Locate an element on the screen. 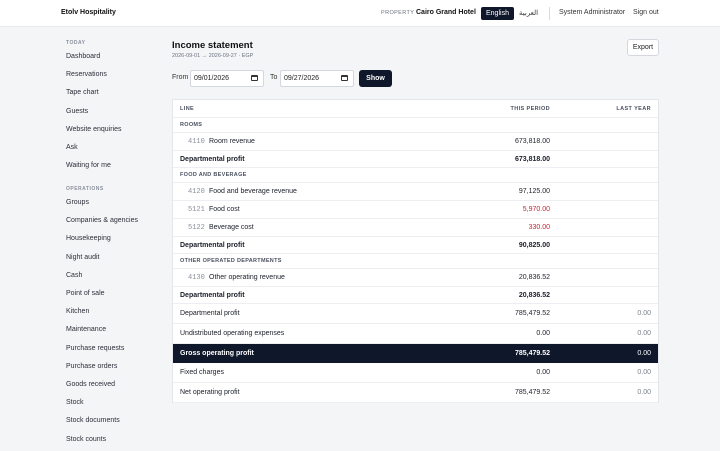  property-label: PROPERTY is located at coordinates (398, 13).